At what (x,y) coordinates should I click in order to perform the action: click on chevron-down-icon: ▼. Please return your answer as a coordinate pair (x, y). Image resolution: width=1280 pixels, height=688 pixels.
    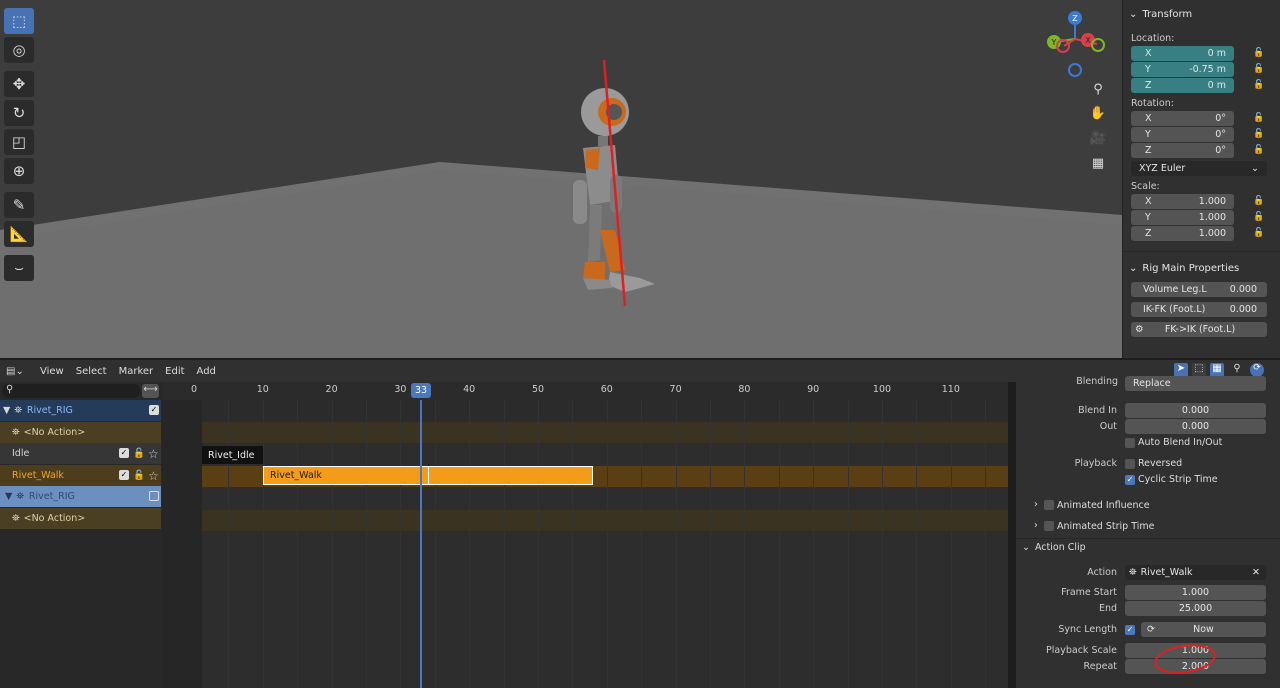
    Looking at the image, I should click on (9, 496).